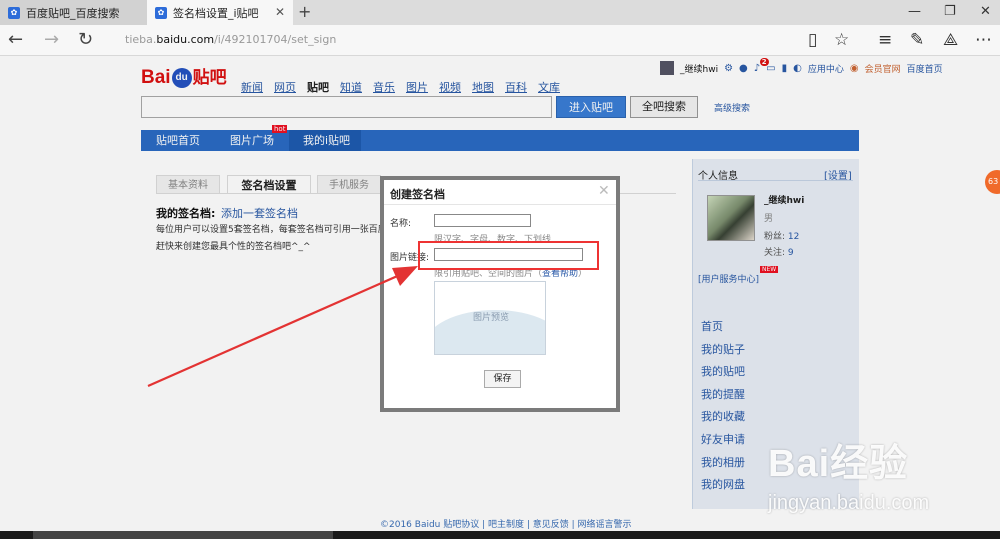 The height and width of the screenshot is (539, 1000). What do you see at coordinates (838, 464) in the screenshot?
I see `watermark-brand: Bai经验` at bounding box center [838, 464].